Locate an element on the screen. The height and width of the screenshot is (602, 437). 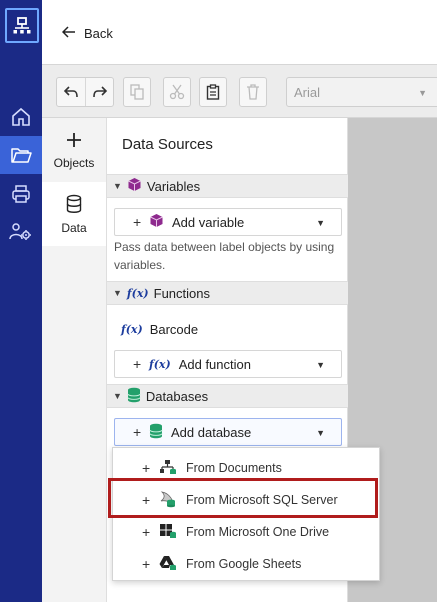
database-icon is located at coordinates (74, 205).